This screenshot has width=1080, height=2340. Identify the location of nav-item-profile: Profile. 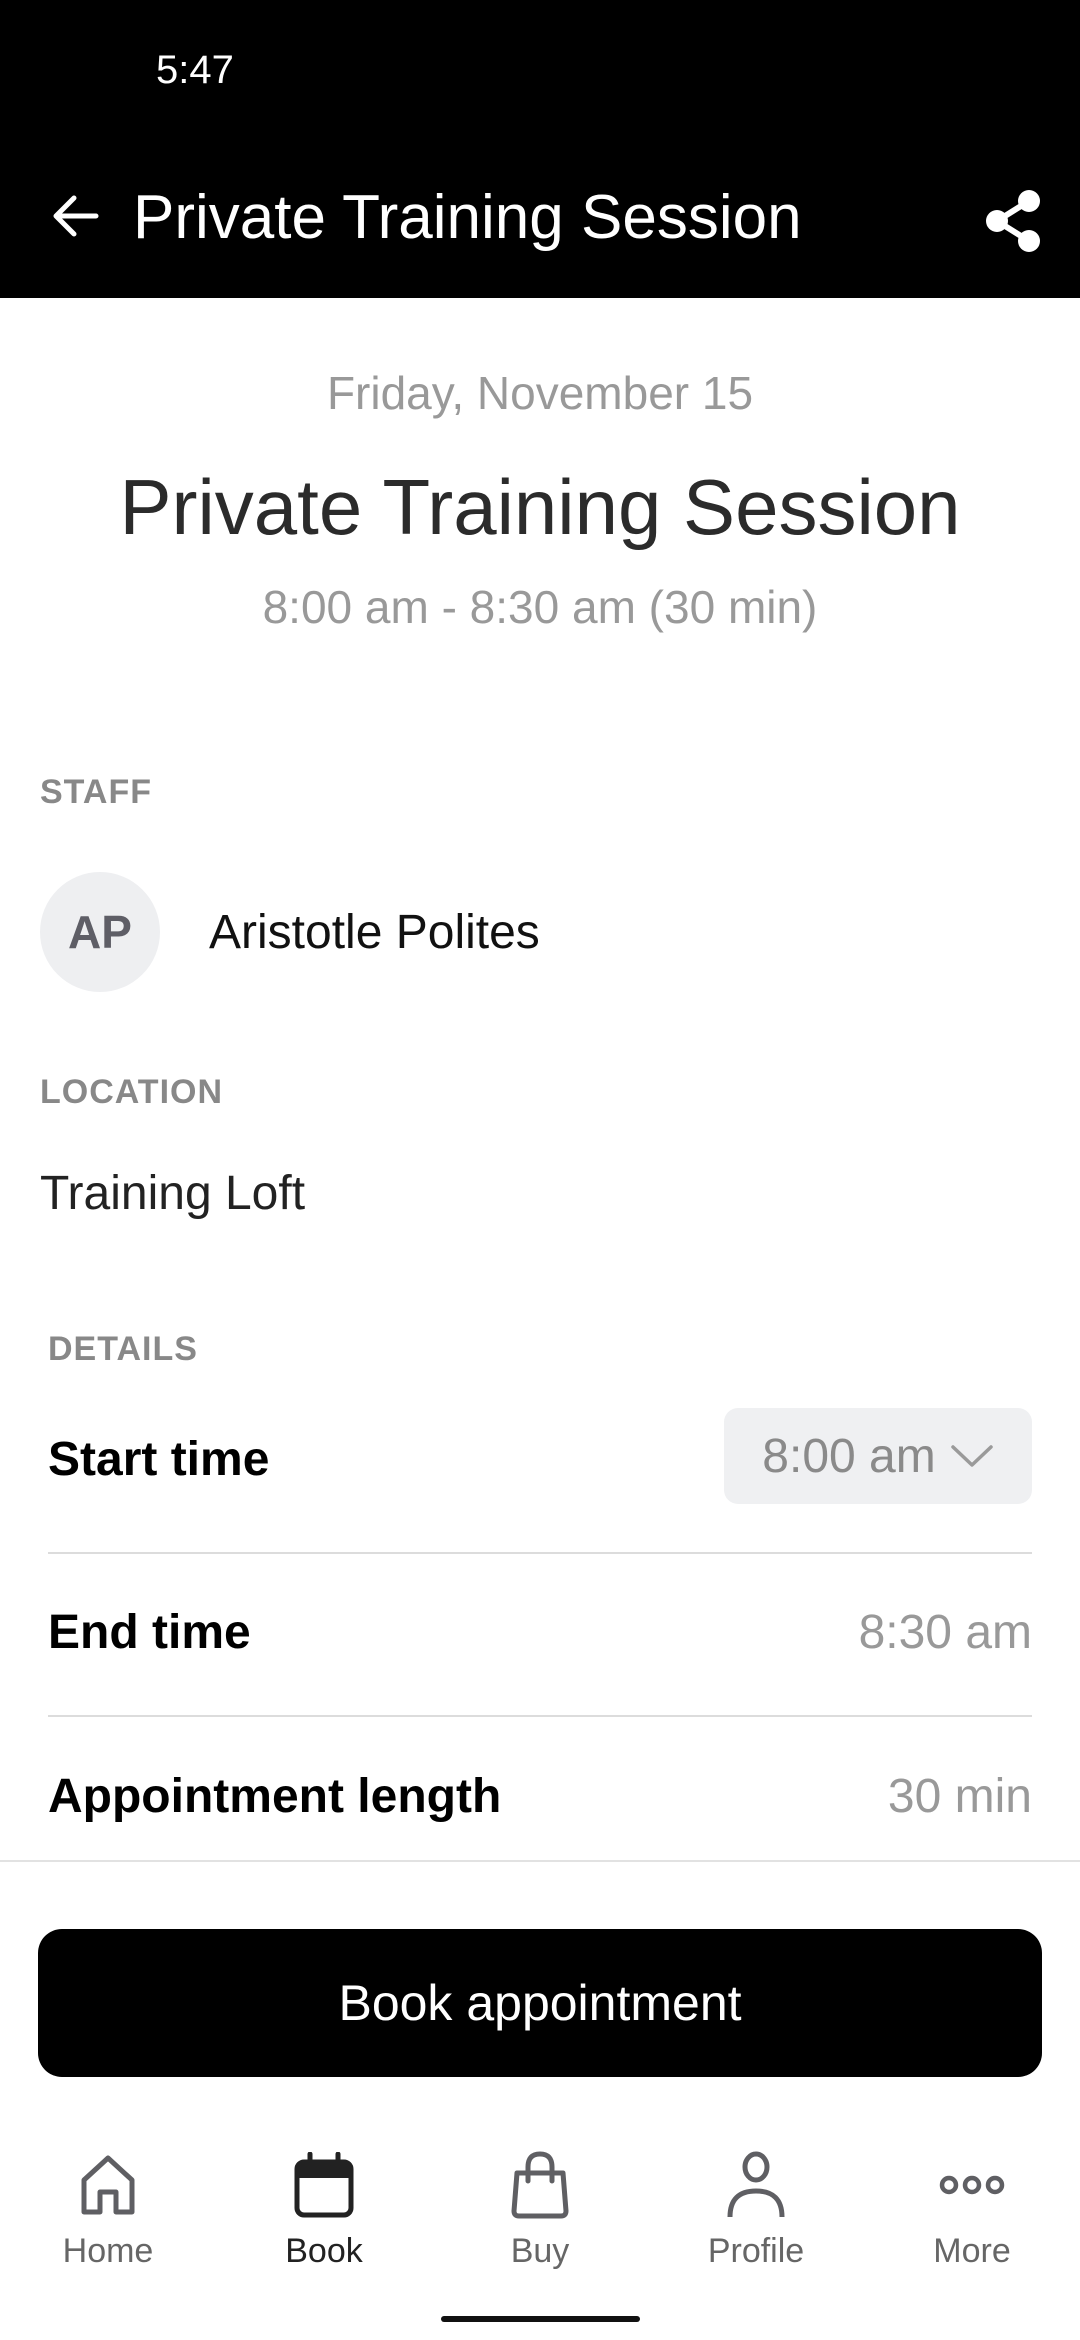
(756, 2215).